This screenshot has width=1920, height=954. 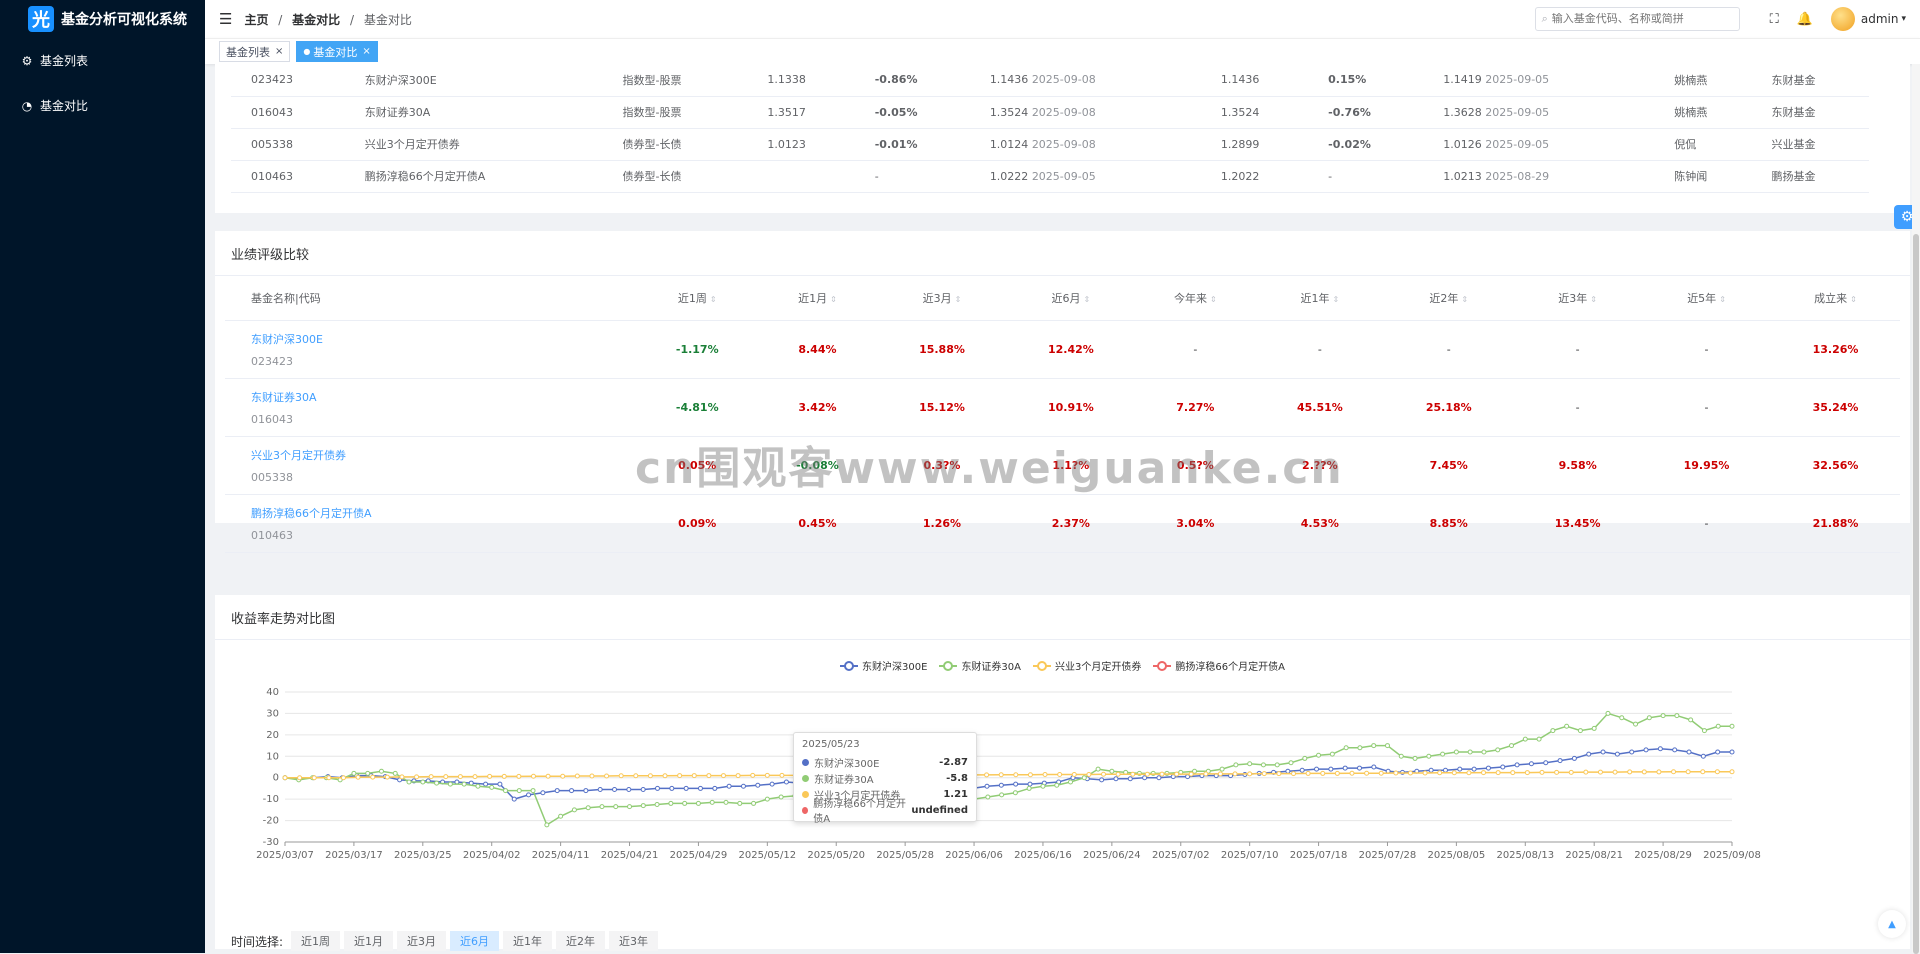 I want to click on scrollbar, so click(x=1916, y=508).